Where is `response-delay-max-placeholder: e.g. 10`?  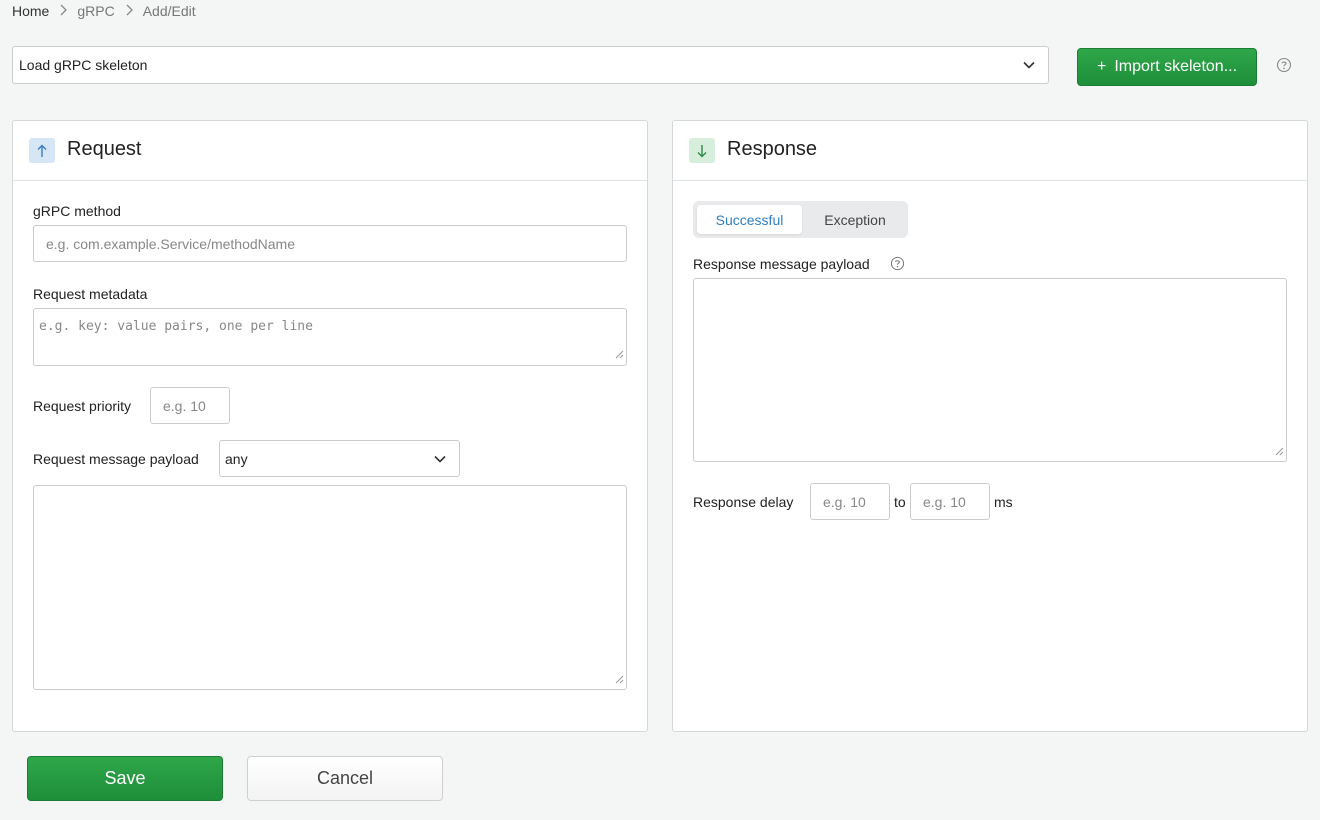
response-delay-max-placeholder: e.g. 10 is located at coordinates (944, 501).